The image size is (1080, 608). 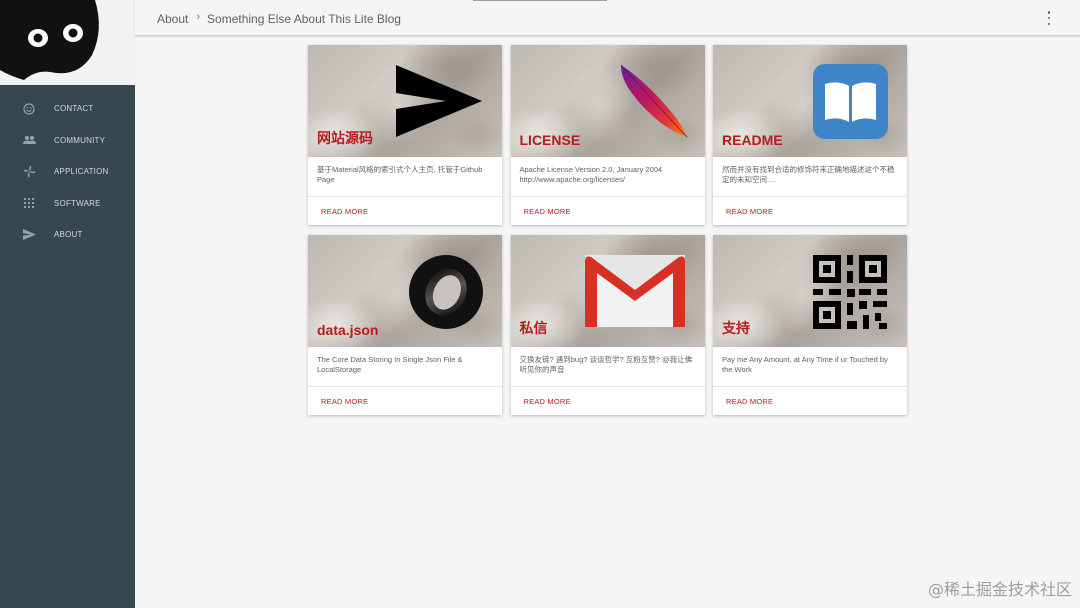 What do you see at coordinates (810, 291) in the screenshot?
I see `card-media: 支持` at bounding box center [810, 291].